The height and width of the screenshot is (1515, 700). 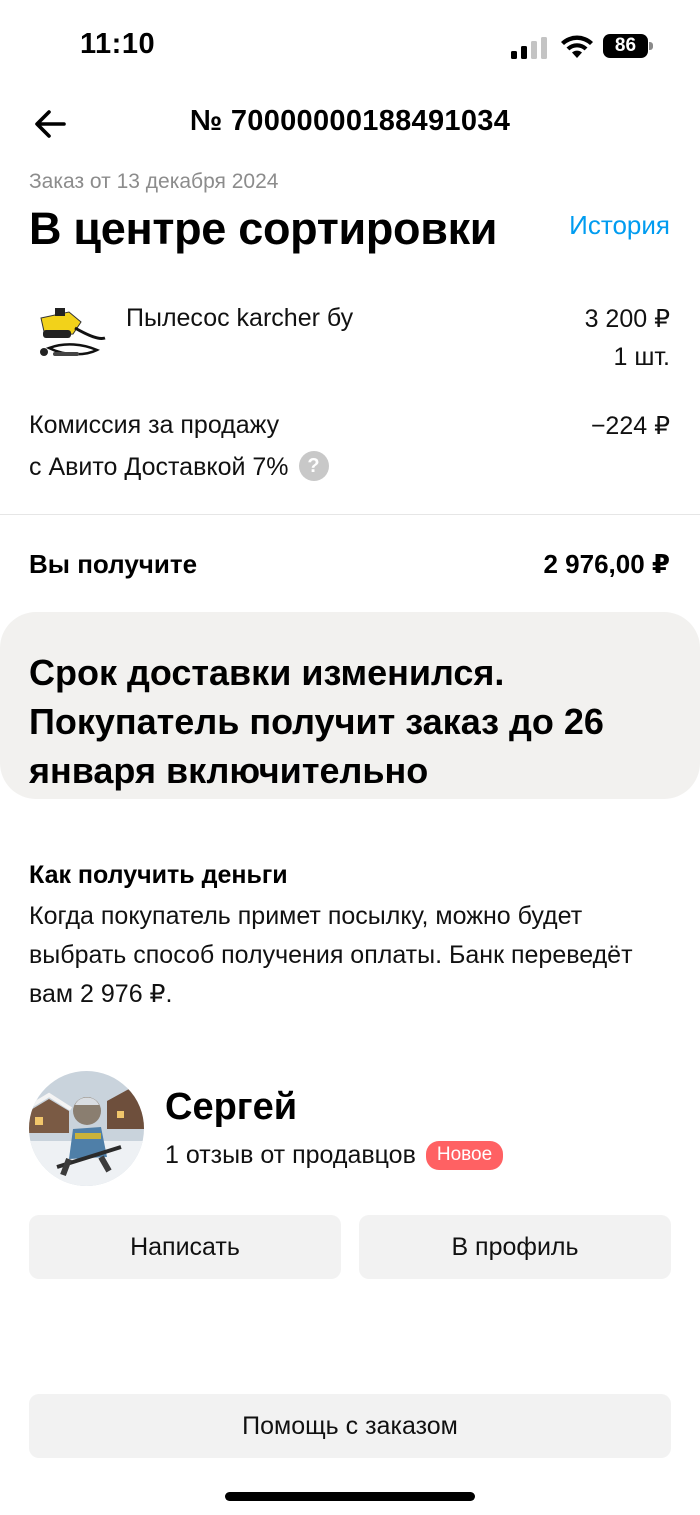 What do you see at coordinates (651, 46) in the screenshot?
I see `battery-tip` at bounding box center [651, 46].